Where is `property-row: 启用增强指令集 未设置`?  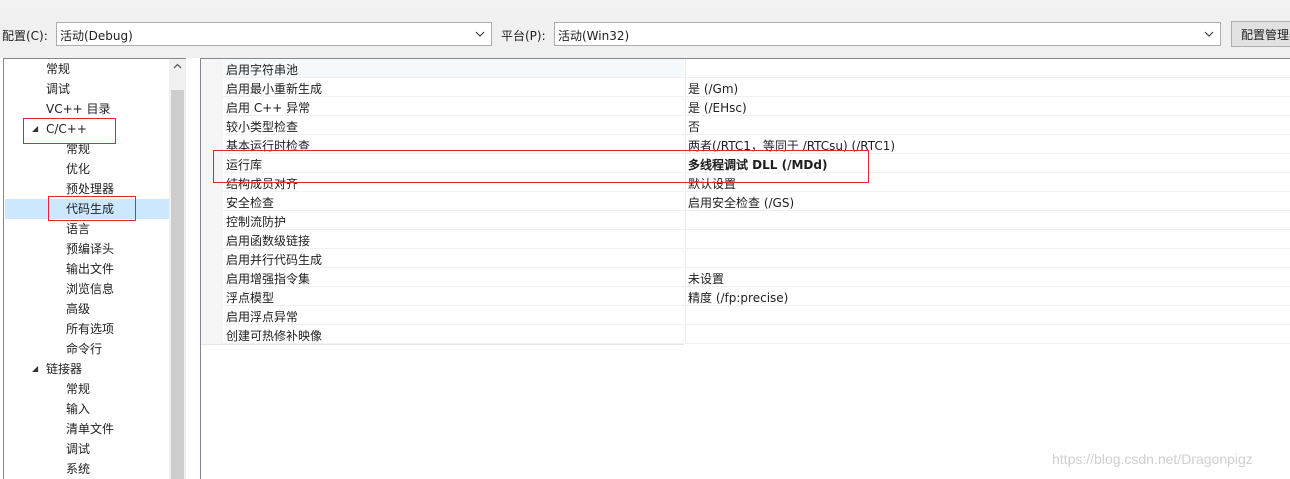
property-row: 启用增强指令集 未设置 is located at coordinates (745, 277).